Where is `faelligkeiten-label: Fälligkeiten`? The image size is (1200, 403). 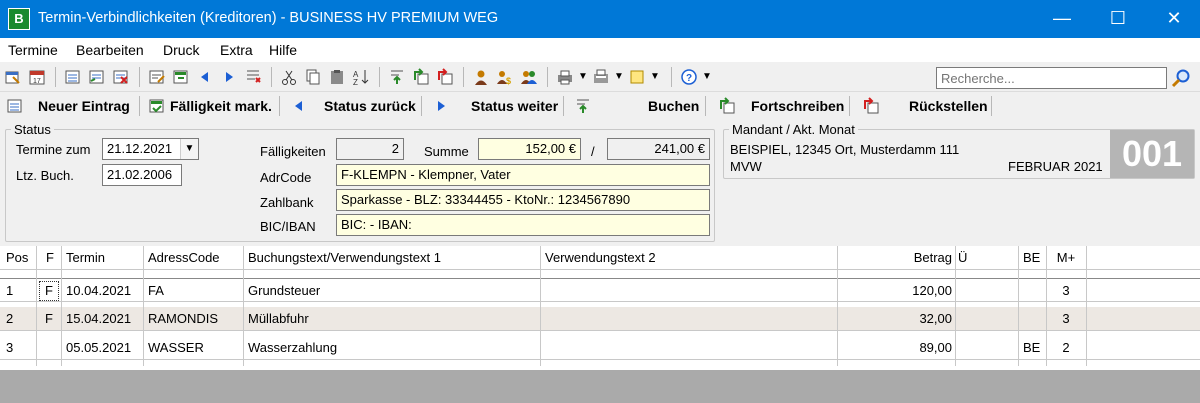 faelligkeiten-label: Fälligkeiten is located at coordinates (293, 151).